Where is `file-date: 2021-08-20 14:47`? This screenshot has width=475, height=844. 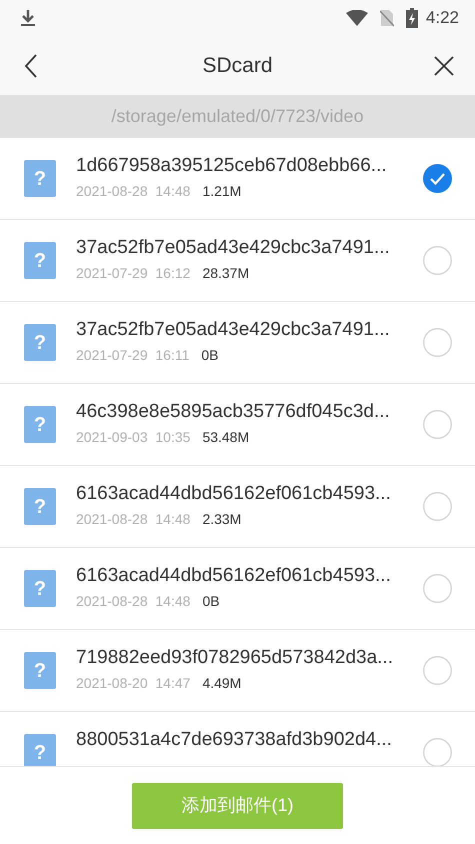 file-date: 2021-08-20 14:47 is located at coordinates (133, 683).